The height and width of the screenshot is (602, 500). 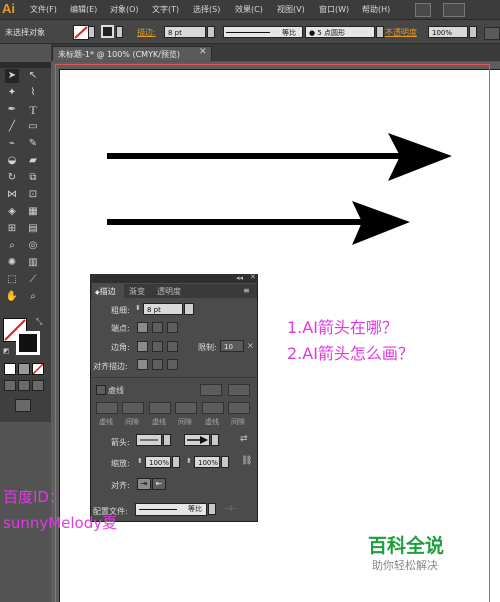 I want to click on profile-dropdown, so click(x=212, y=509).